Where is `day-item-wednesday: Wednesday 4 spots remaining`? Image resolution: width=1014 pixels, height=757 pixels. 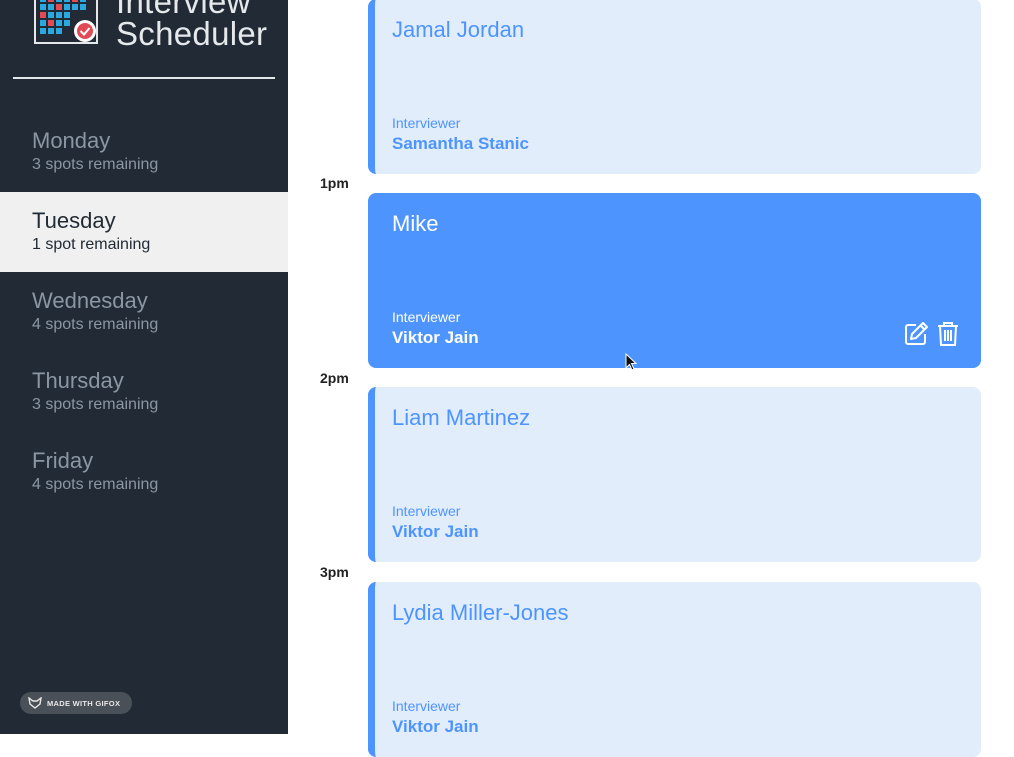 day-item-wednesday: Wednesday 4 spots remaining is located at coordinates (144, 312).